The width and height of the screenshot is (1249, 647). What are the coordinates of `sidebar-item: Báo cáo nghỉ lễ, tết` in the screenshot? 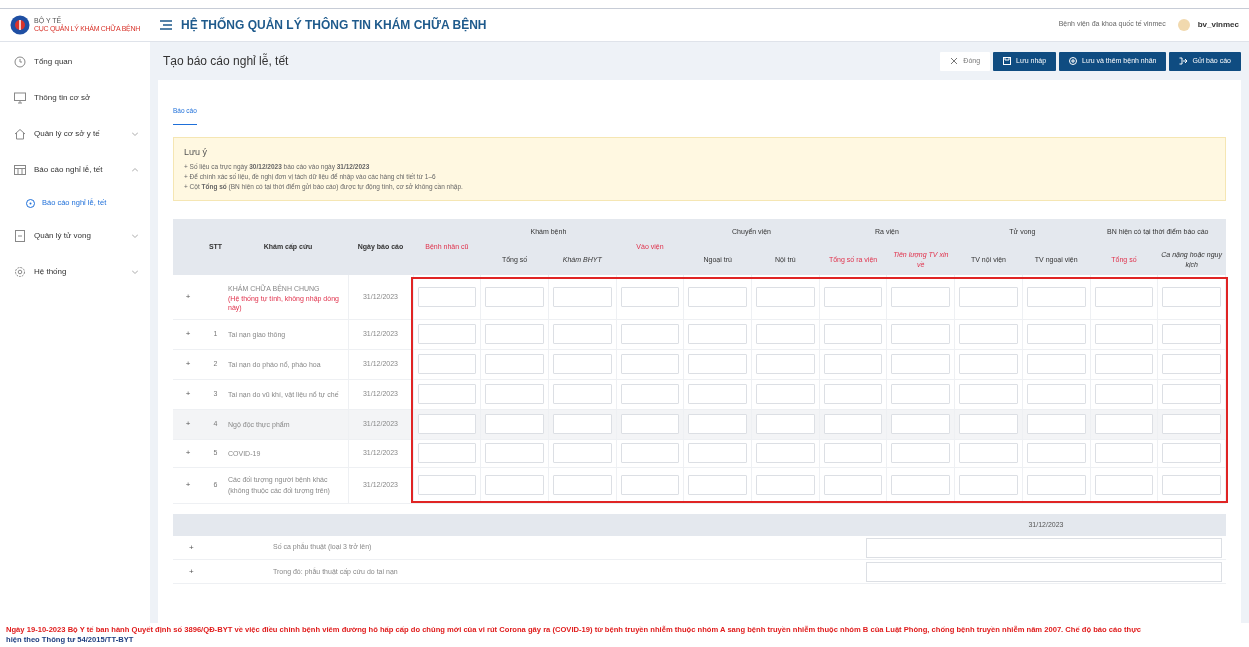 It's located at (75, 170).